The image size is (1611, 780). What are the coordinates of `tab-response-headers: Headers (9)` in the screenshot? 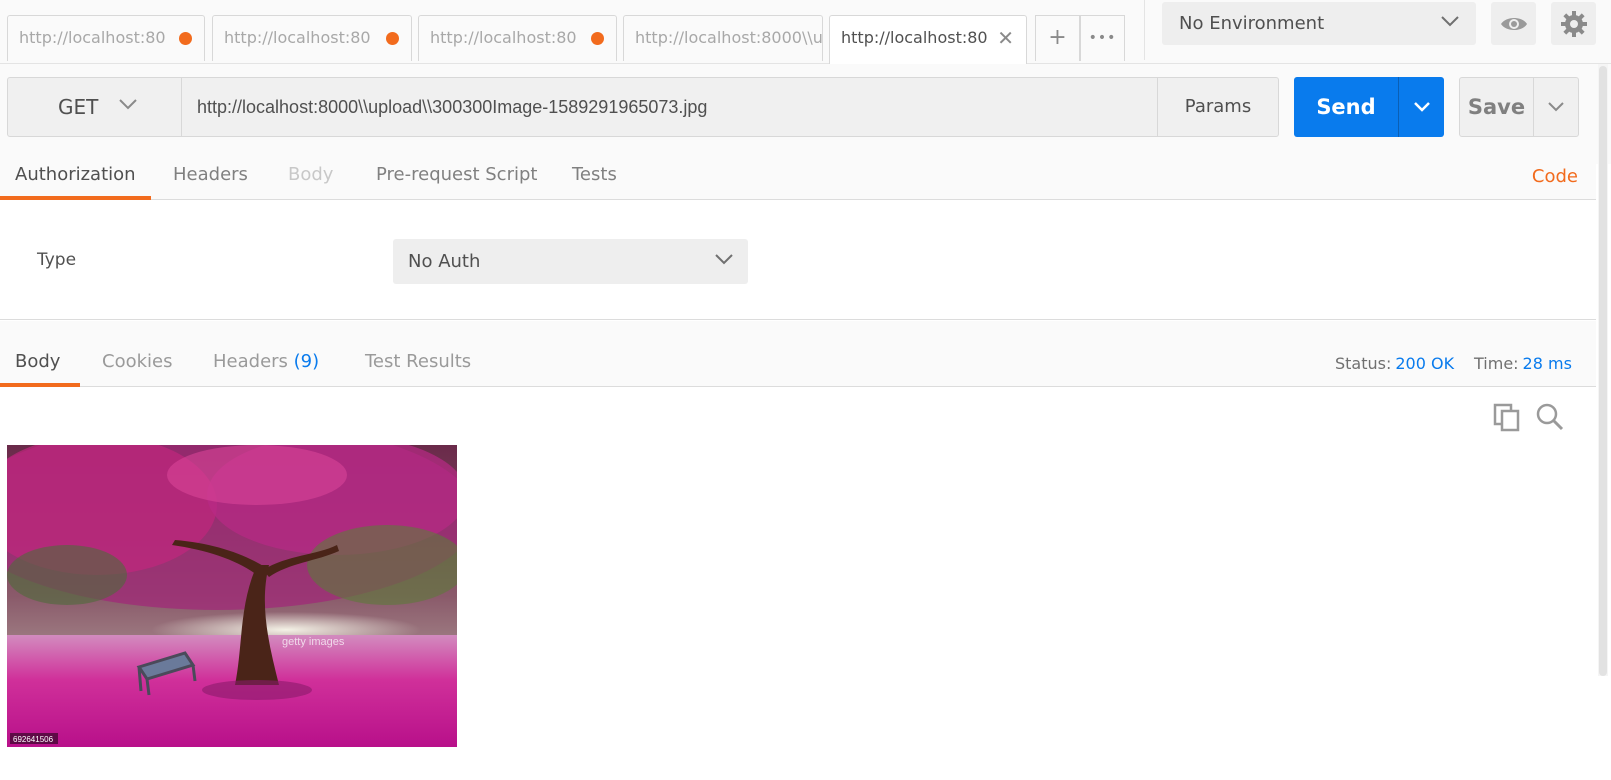 It's located at (266, 361).